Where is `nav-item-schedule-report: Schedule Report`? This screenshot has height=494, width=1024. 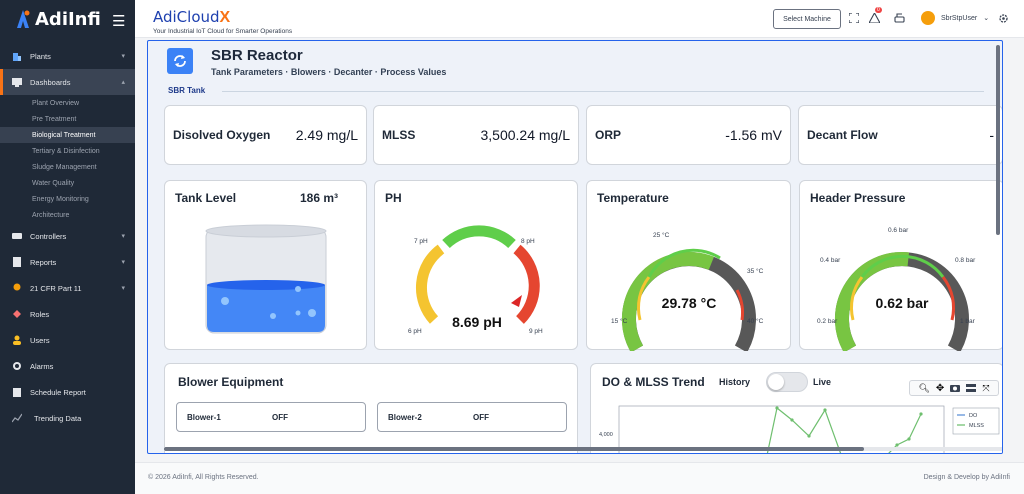
nav-item-schedule-report: Schedule Report is located at coordinates (67, 392).